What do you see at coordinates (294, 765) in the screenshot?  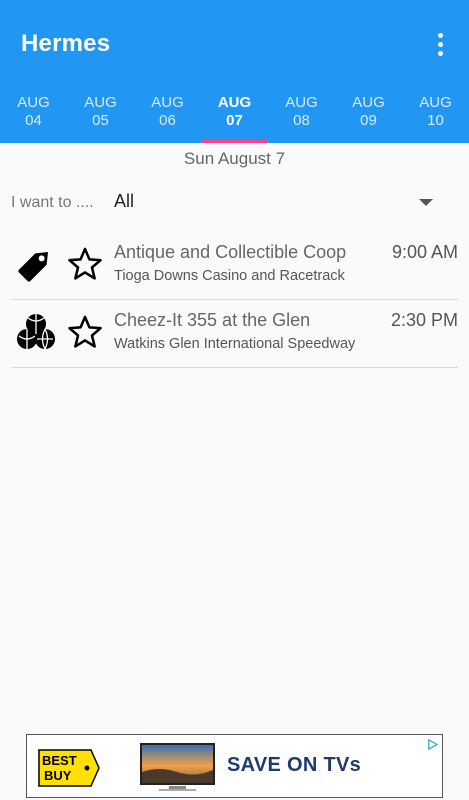 I see `ad-text: SAVE ON TVs` at bounding box center [294, 765].